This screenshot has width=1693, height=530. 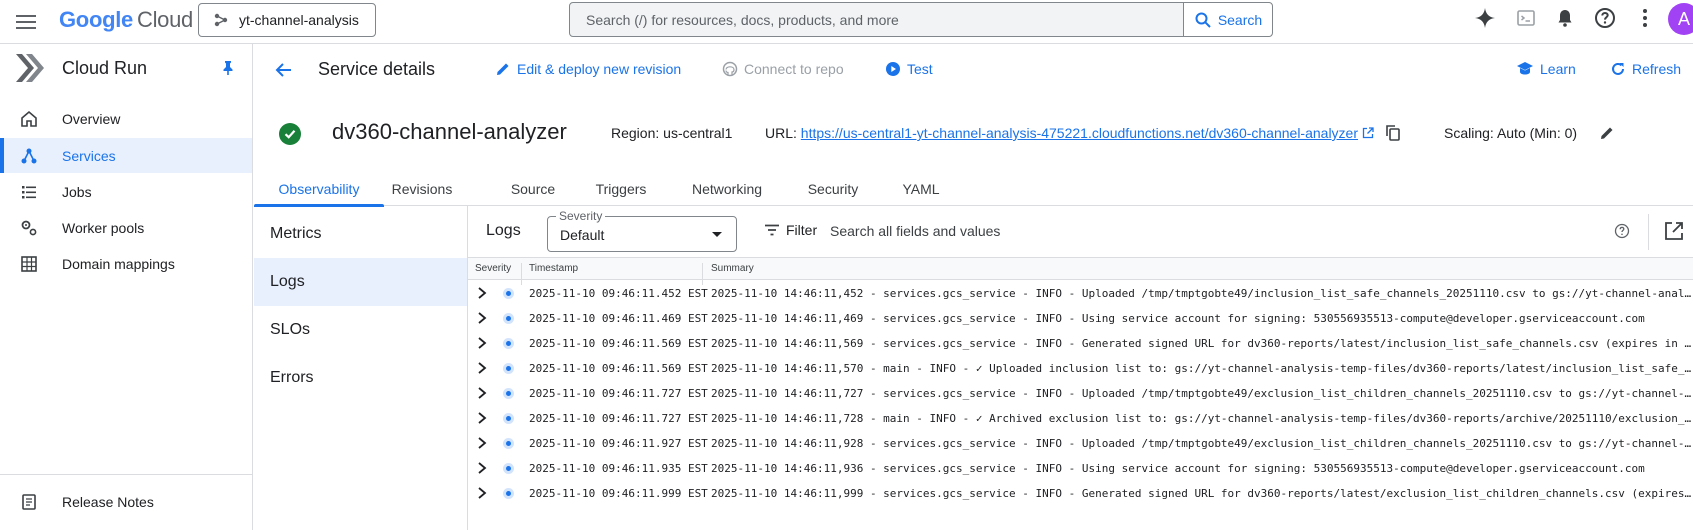 I want to click on col-severity: Severity, so click(x=493, y=268).